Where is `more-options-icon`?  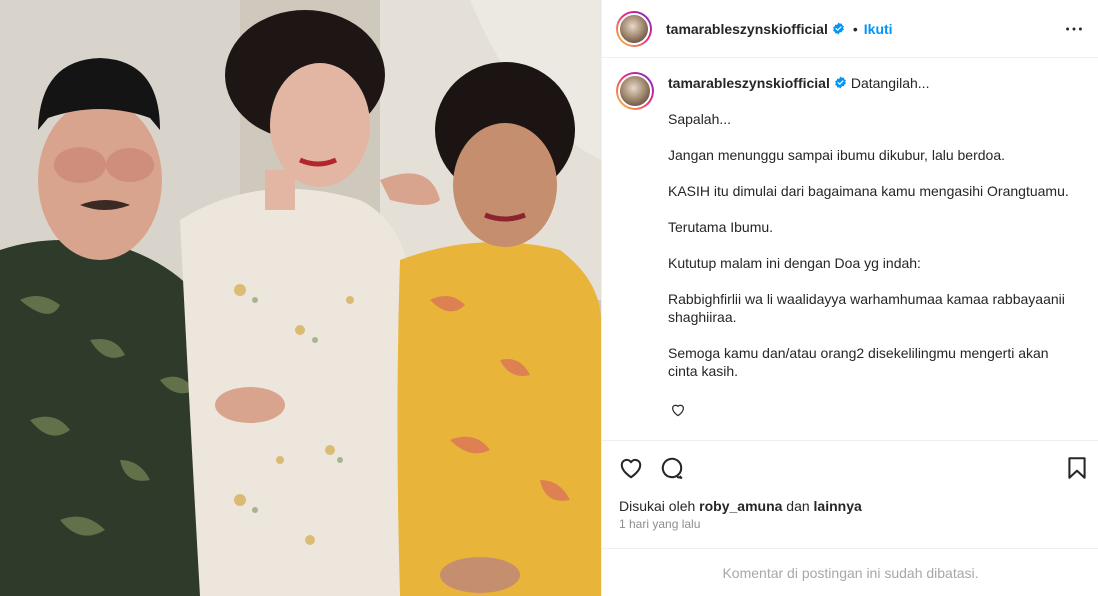 more-options-icon is located at coordinates (1074, 29).